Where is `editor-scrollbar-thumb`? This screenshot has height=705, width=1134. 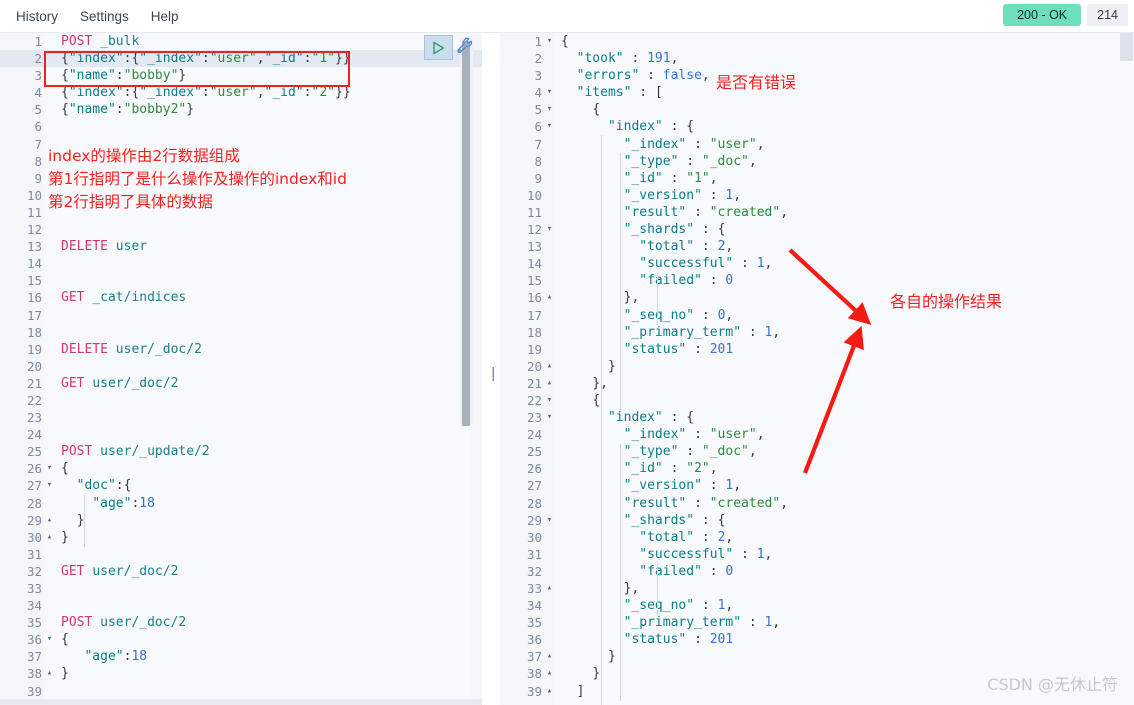 editor-scrollbar-thumb is located at coordinates (466, 233).